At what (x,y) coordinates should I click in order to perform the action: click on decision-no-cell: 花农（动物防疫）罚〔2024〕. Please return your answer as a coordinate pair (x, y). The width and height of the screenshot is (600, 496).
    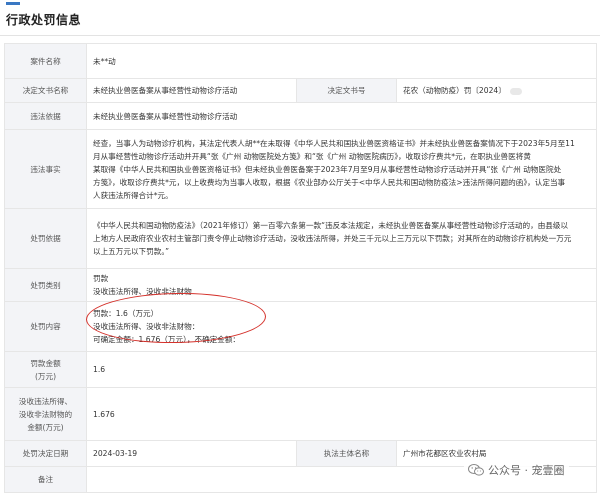
    Looking at the image, I should click on (496, 90).